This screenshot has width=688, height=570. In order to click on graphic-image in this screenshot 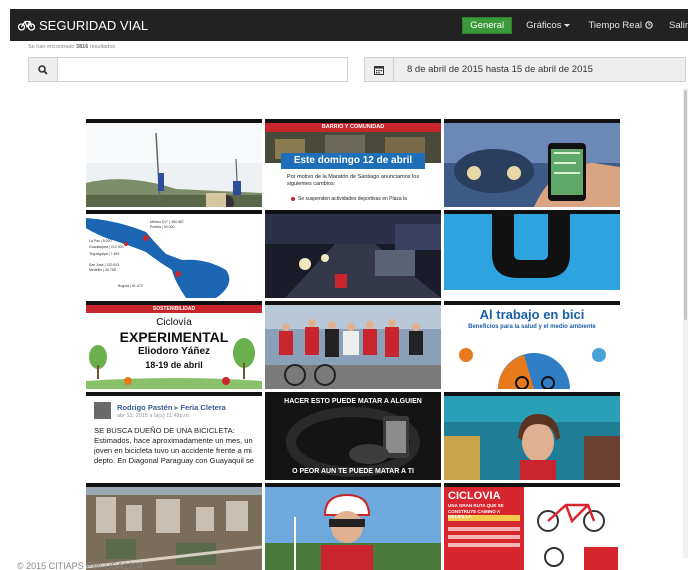, I will do `click(532, 256)`.